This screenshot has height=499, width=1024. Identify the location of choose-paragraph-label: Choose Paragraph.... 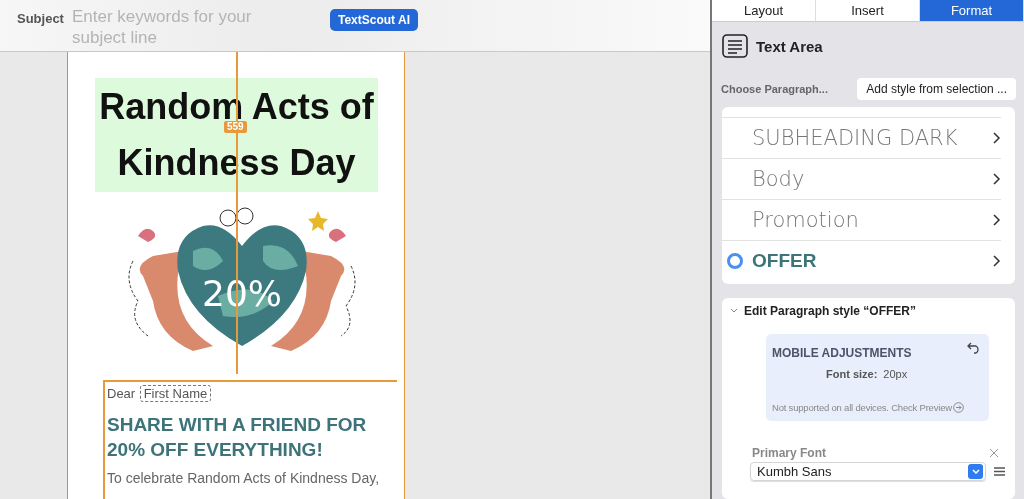
(774, 89).